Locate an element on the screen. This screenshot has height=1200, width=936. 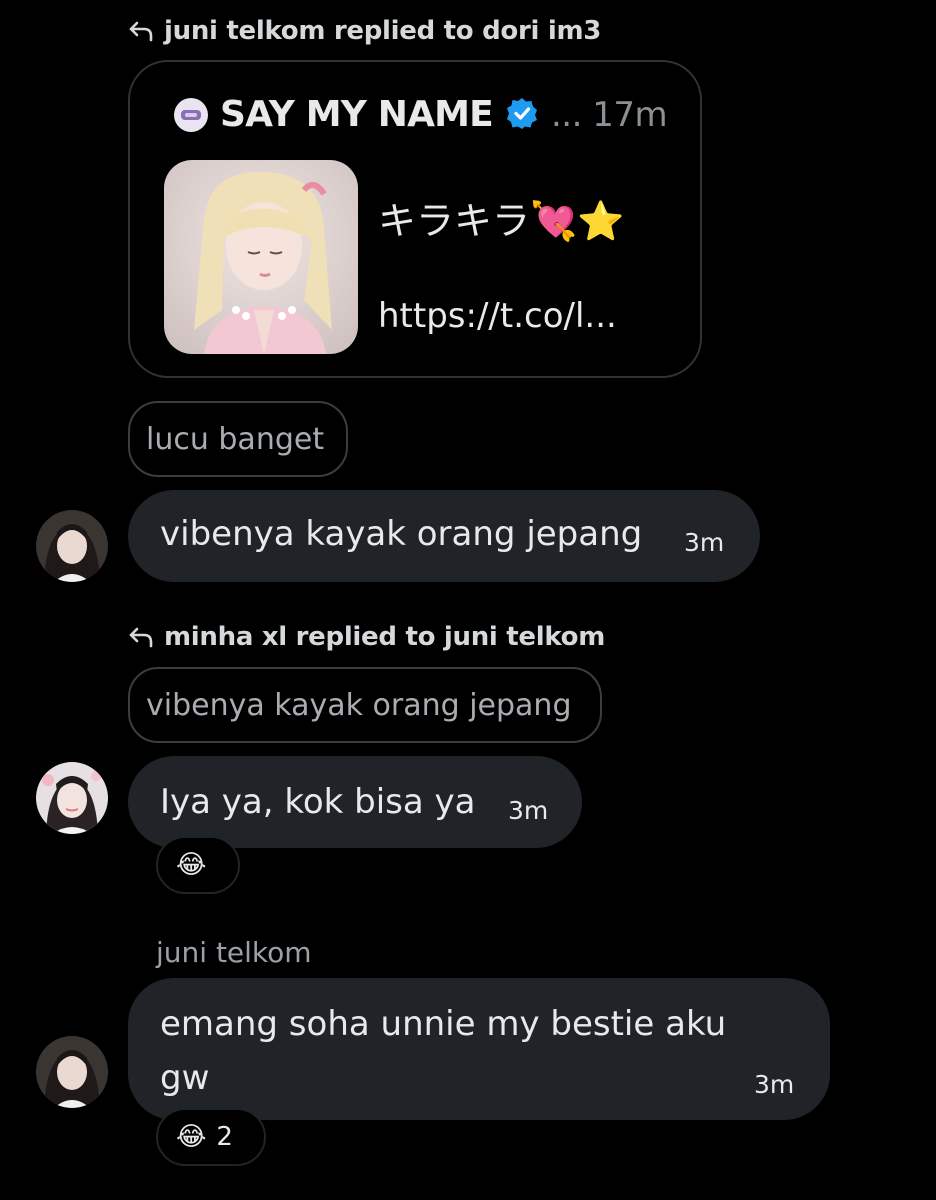
reply-context-1: juni telkom replied to dori im3 is located at coordinates (364, 31).